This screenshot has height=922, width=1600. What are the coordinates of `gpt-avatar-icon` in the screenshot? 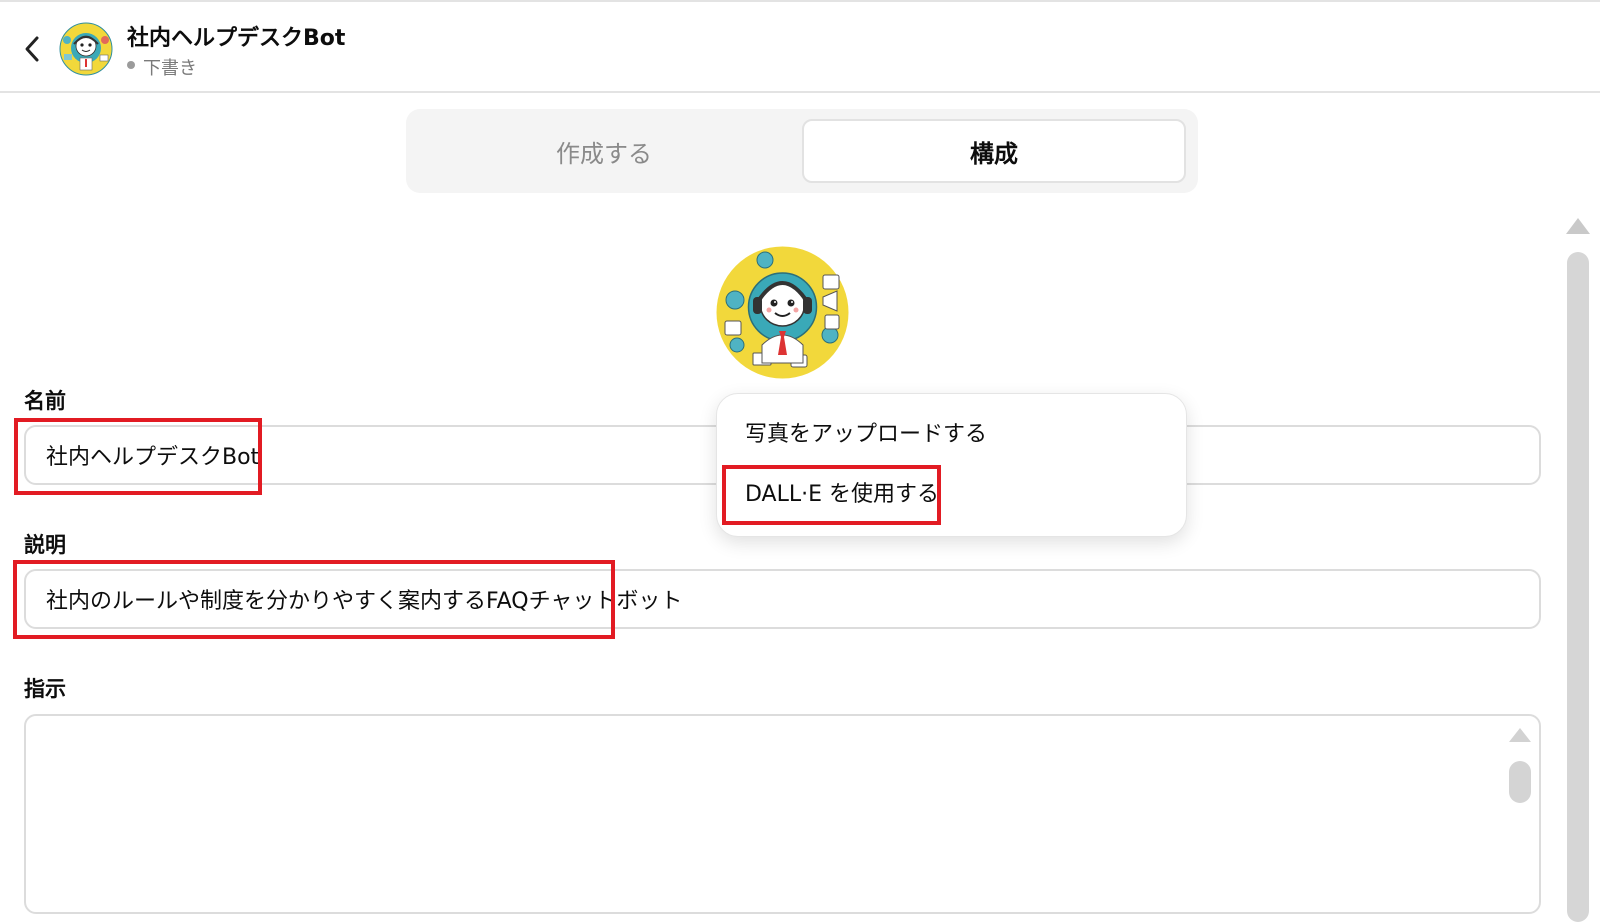 It's located at (86, 49).